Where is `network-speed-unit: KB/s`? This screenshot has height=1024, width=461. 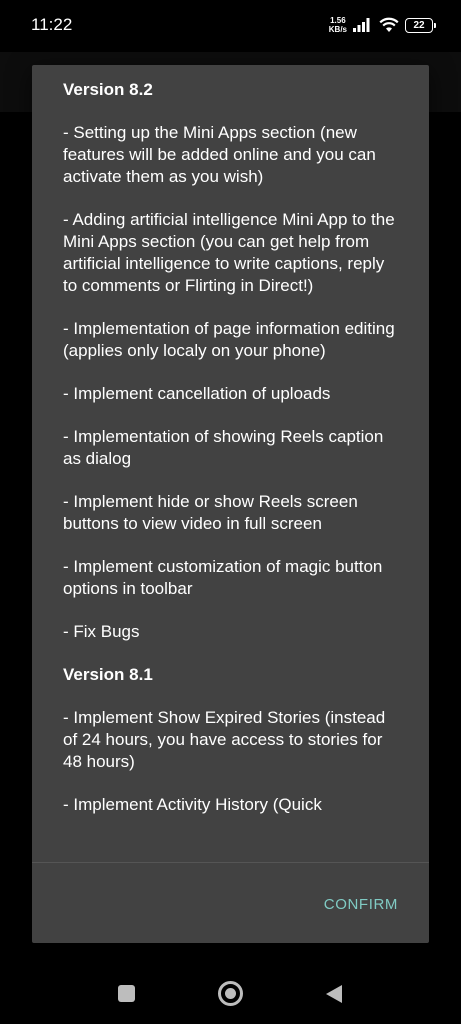 network-speed-unit: KB/s is located at coordinates (337, 29).